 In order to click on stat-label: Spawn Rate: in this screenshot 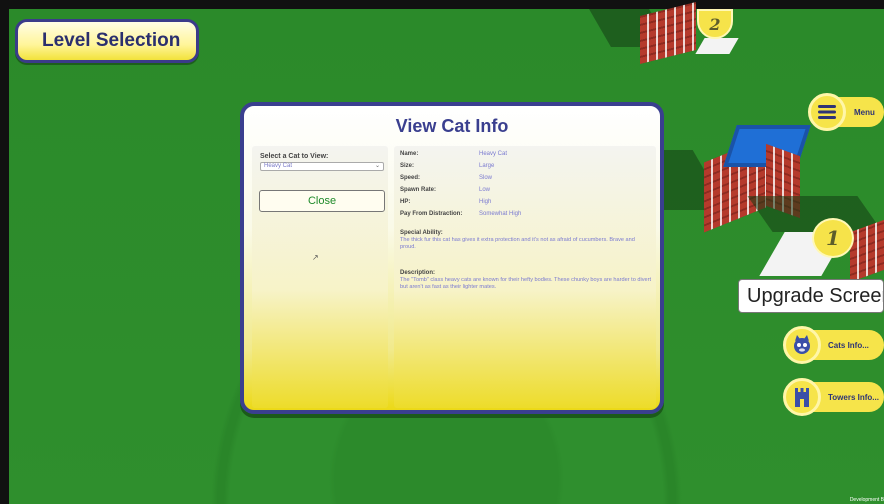, I will do `click(418, 190)`.